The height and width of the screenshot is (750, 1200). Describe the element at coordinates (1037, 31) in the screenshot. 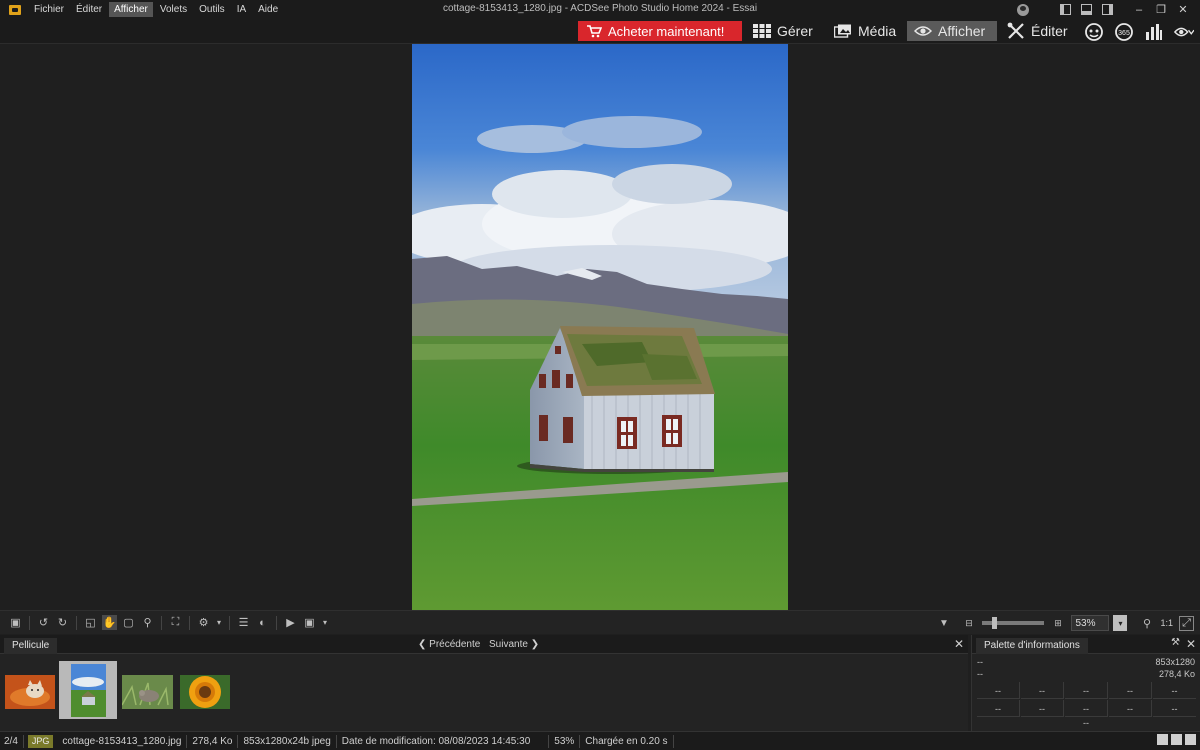

I see `mode-edit-button: Éditer` at that location.